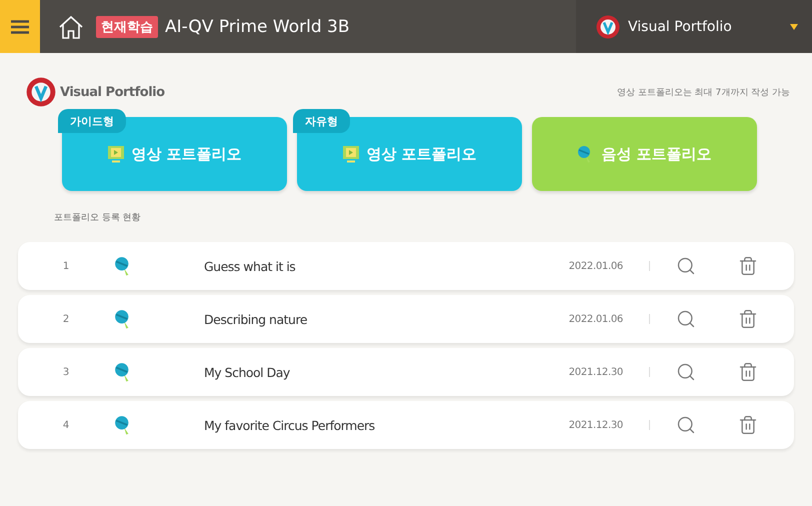 The height and width of the screenshot is (506, 812). Describe the element at coordinates (703, 92) in the screenshot. I see `limit-note: 영상 포트폴리오는 최대 7개까지 작성 가능` at that location.